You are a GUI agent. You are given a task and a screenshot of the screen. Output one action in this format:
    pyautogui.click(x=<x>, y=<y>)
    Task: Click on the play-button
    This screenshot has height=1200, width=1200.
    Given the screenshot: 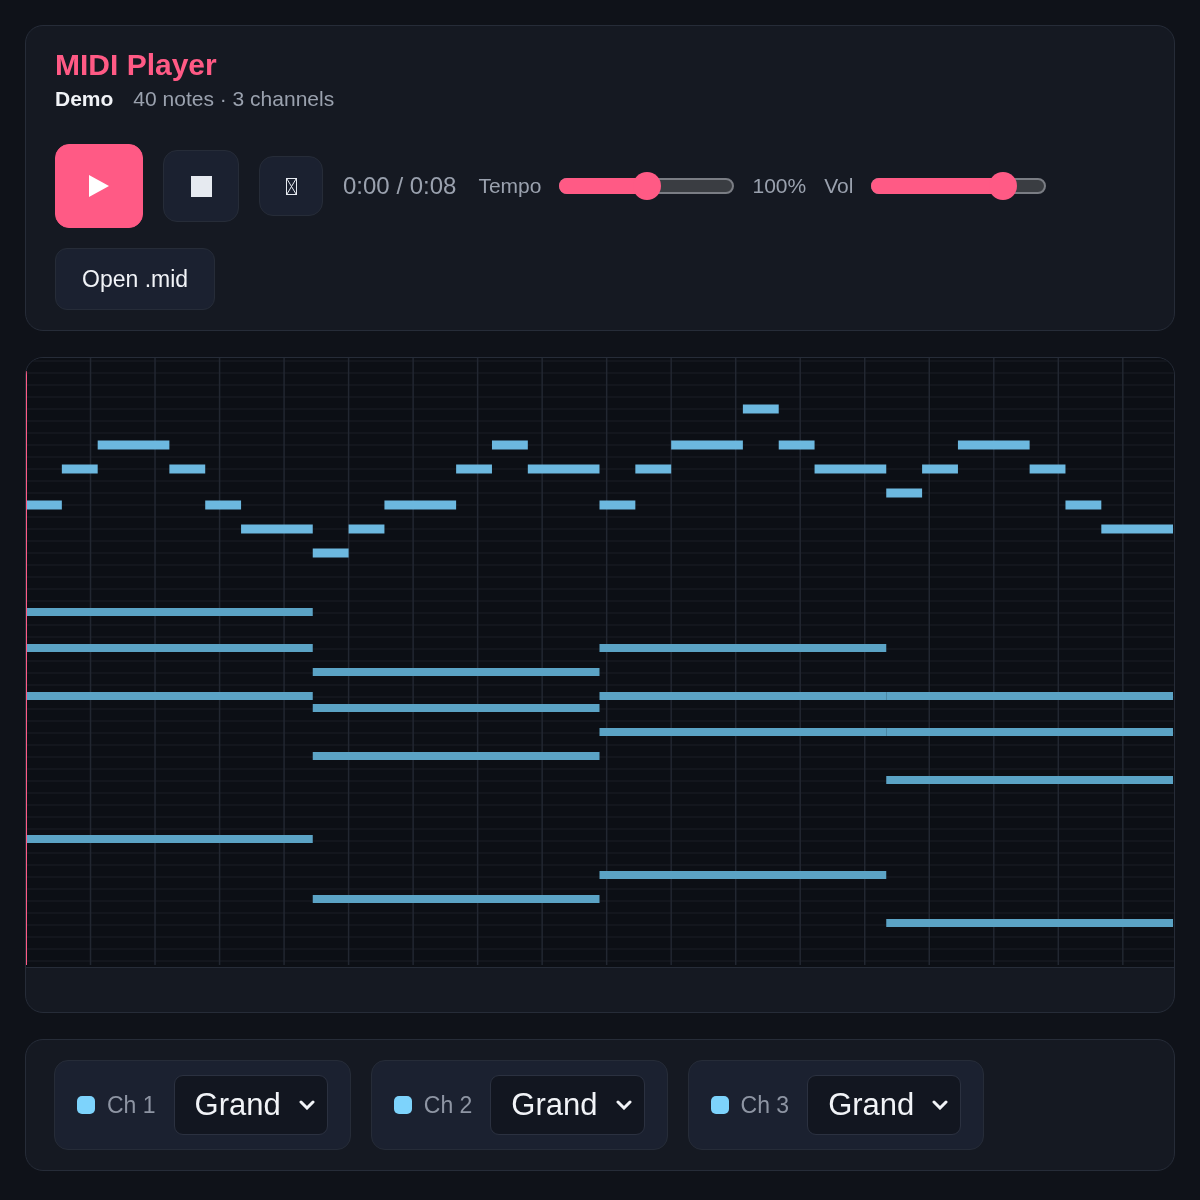 What is the action you would take?
    pyautogui.click(x=99, y=186)
    